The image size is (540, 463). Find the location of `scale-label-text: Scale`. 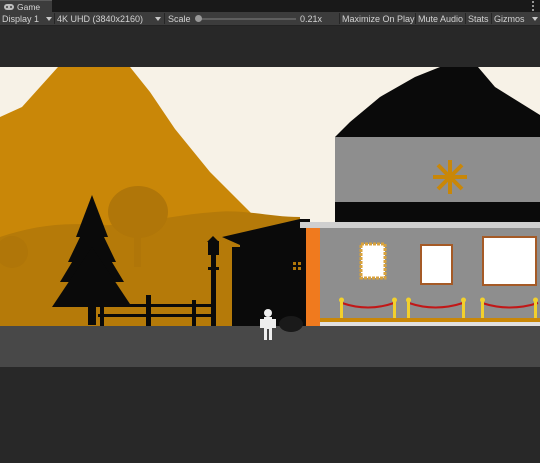

scale-label-text: Scale is located at coordinates (179, 18).